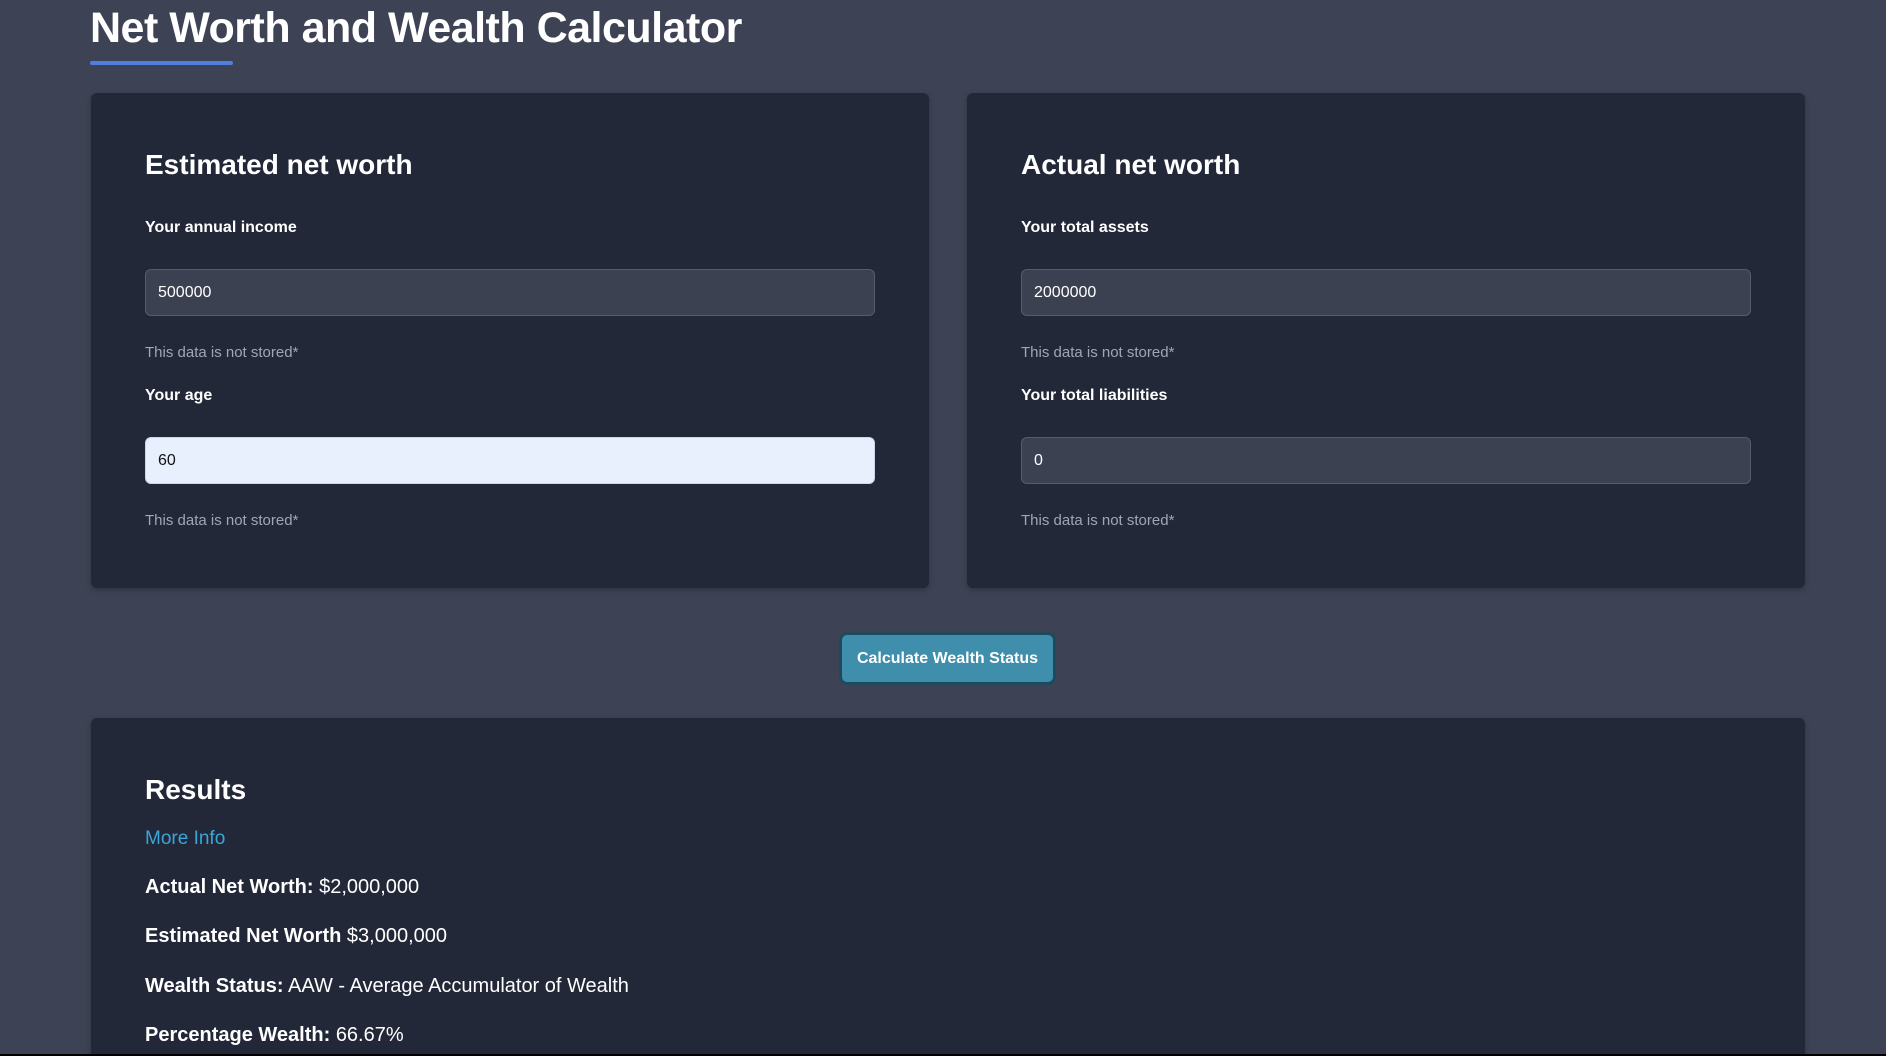 Image resolution: width=1886 pixels, height=1056 pixels. I want to click on page-title: Net Worth and Wealth Calculator, so click(416, 28).